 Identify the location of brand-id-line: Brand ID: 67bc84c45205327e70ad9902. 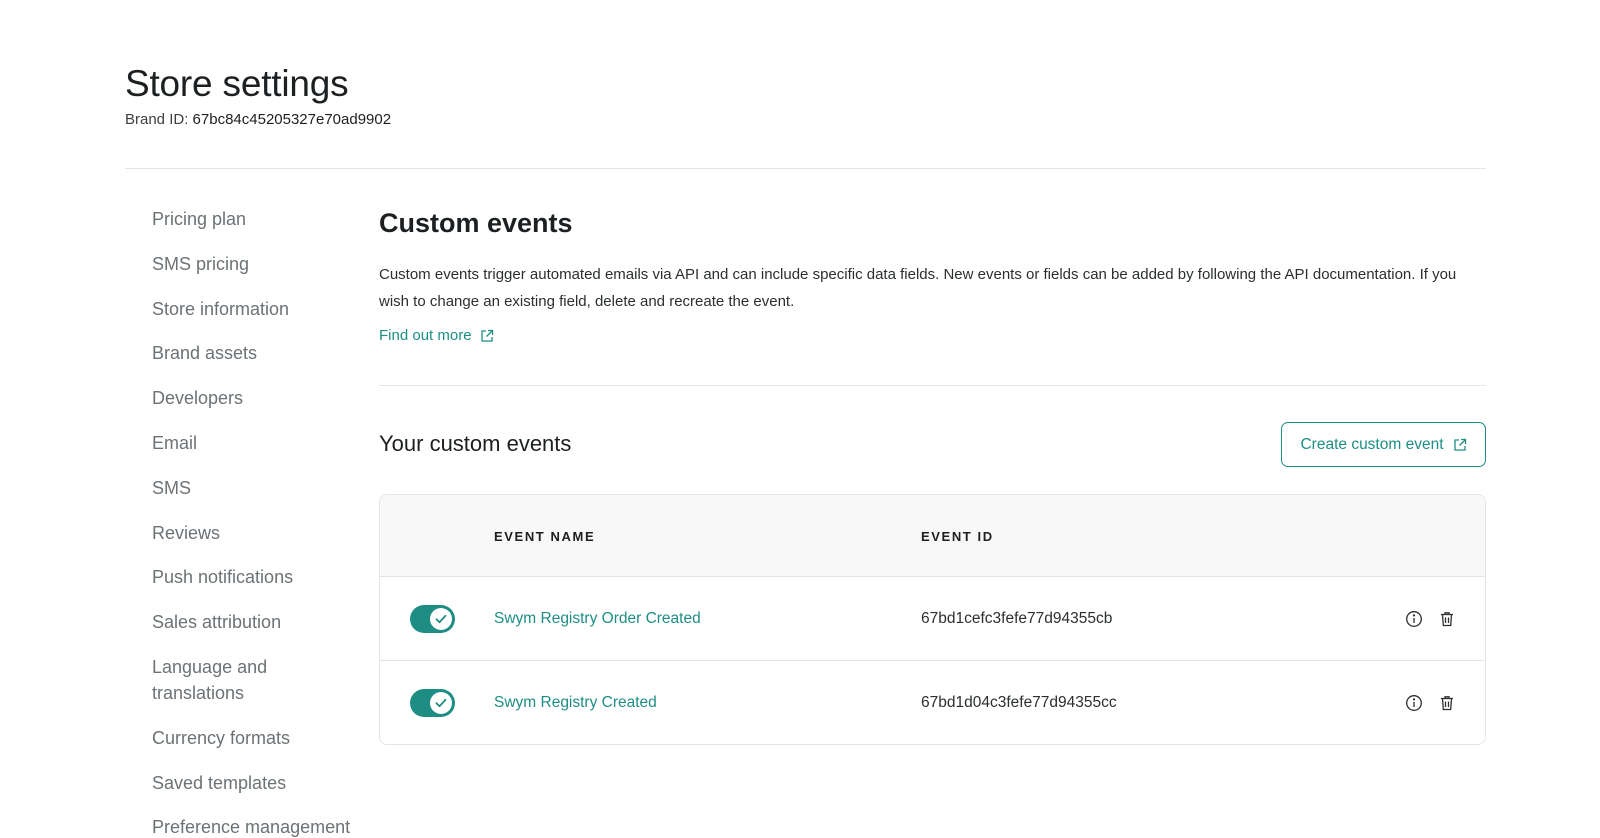
(258, 120).